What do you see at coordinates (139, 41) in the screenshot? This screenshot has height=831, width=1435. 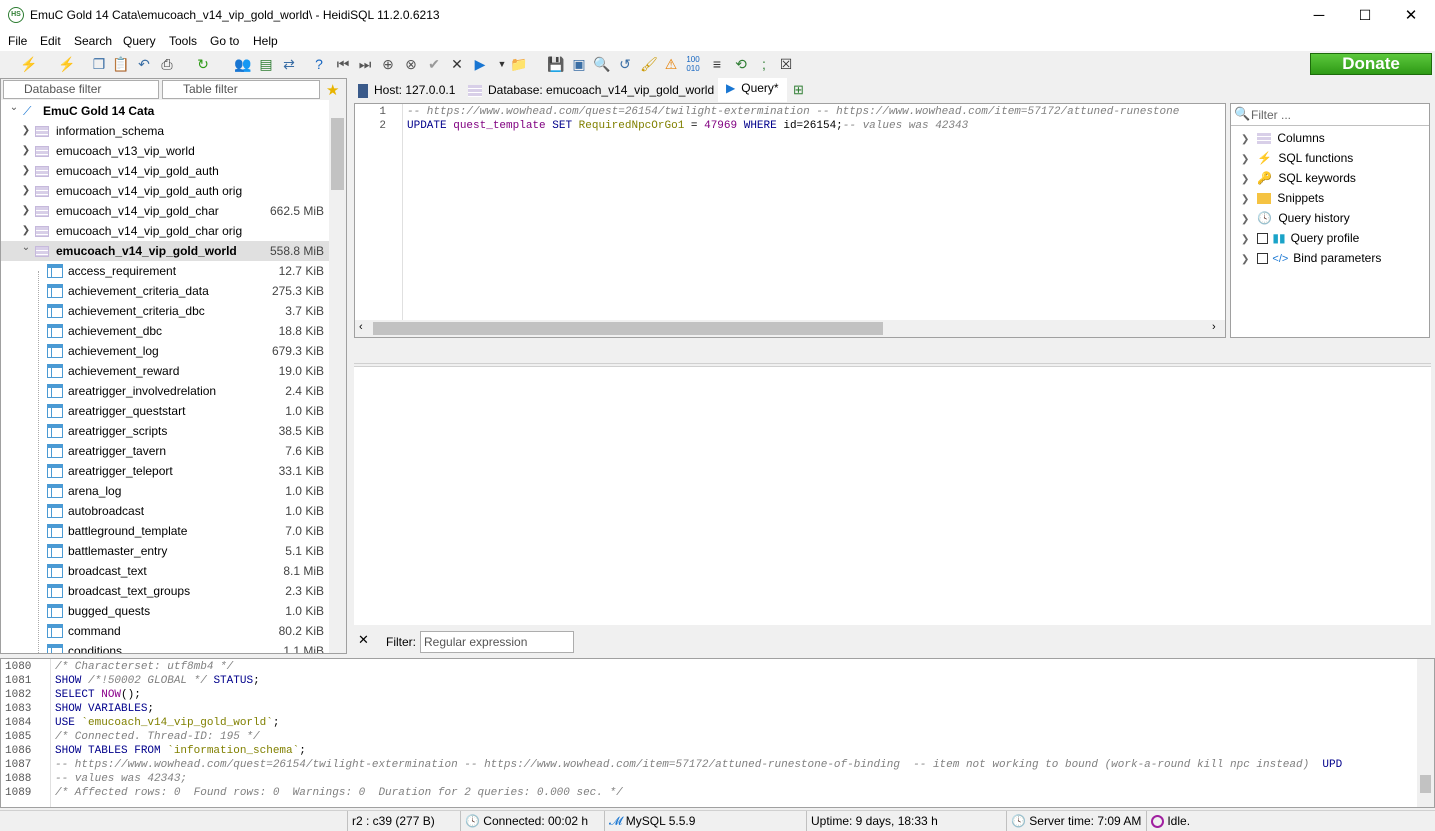 I see `menu-query: Query` at bounding box center [139, 41].